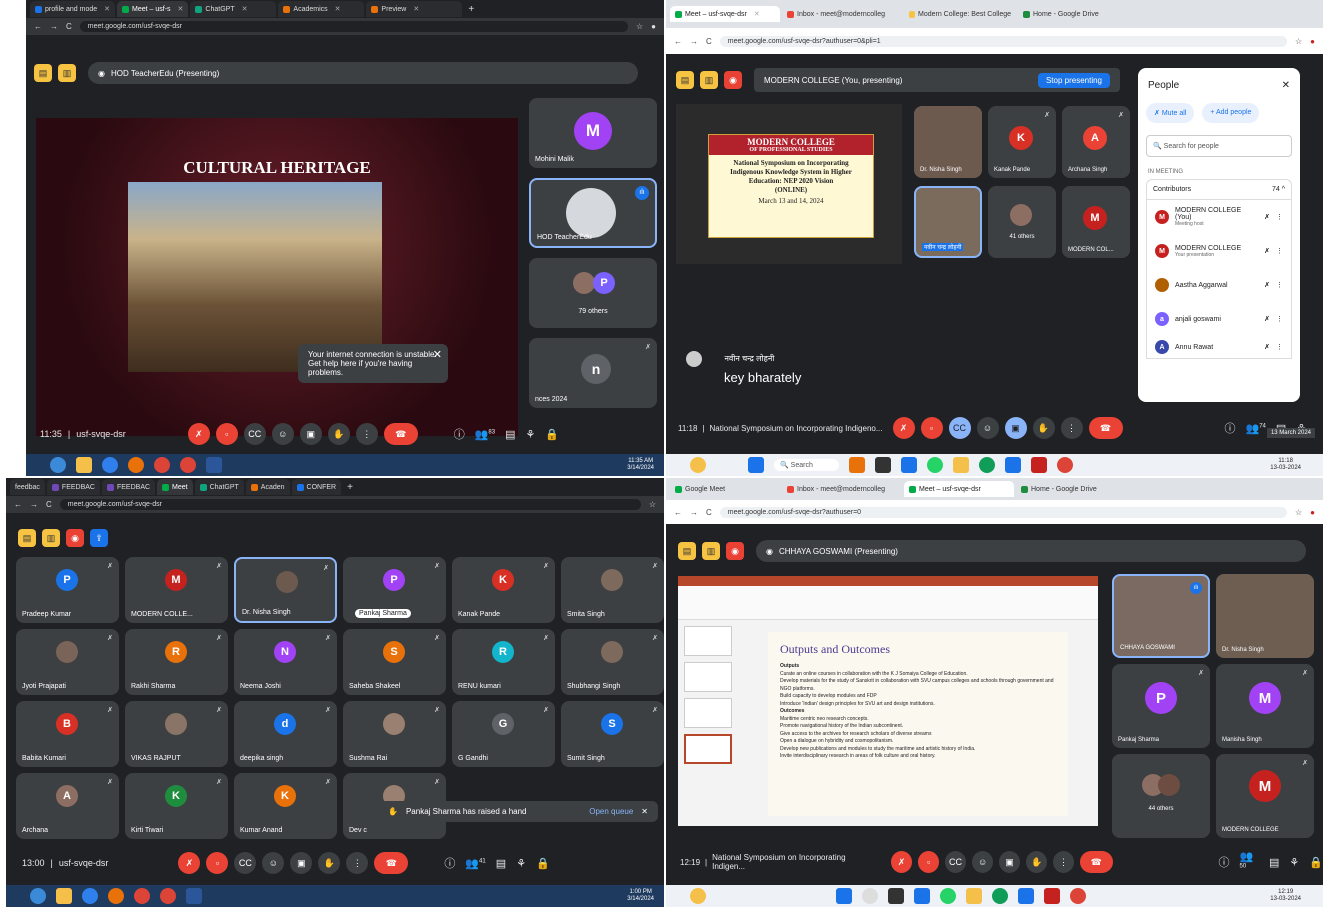 The height and width of the screenshot is (907, 1323). What do you see at coordinates (1003, 512) in the screenshot?
I see `url-field: meet.google.com/usf-svqe-dsr?authuser=0` at bounding box center [1003, 512].